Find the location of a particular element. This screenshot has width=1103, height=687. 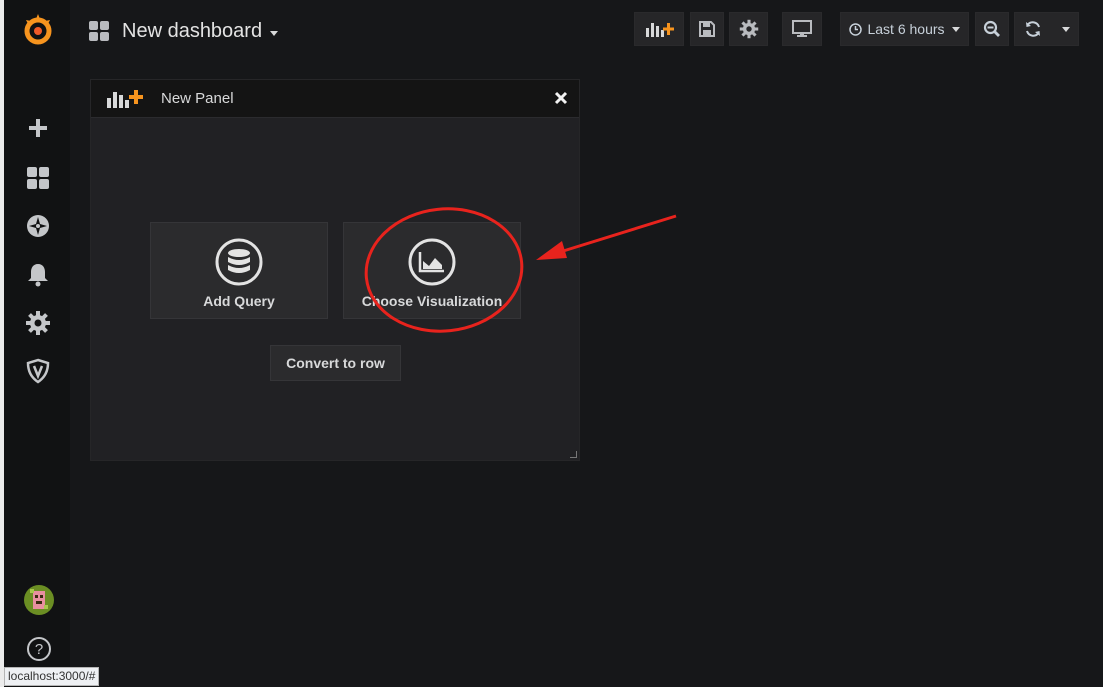

add-query-button: Add Query is located at coordinates (239, 270).